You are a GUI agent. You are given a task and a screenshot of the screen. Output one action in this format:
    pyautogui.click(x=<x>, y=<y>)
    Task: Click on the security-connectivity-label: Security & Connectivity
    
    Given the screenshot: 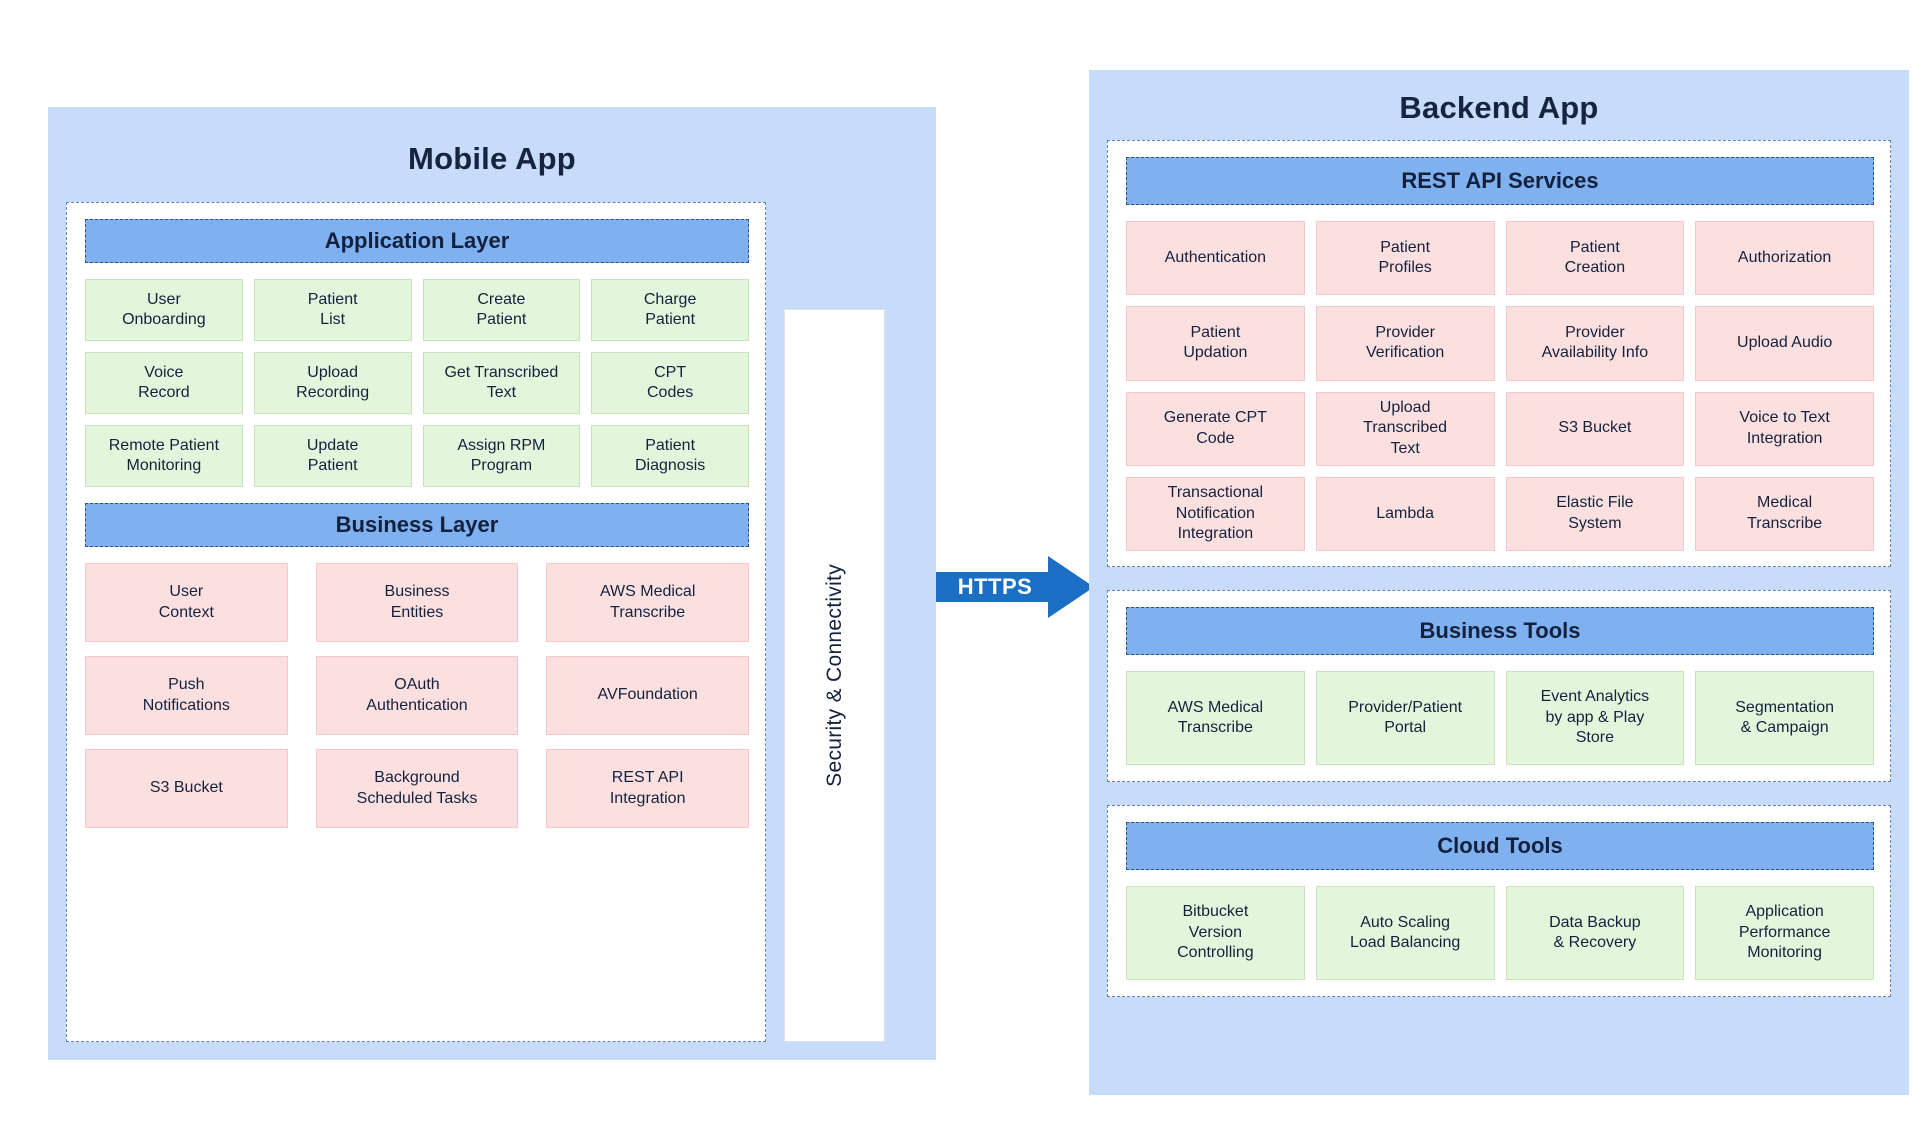 What is the action you would take?
    pyautogui.click(x=834, y=675)
    